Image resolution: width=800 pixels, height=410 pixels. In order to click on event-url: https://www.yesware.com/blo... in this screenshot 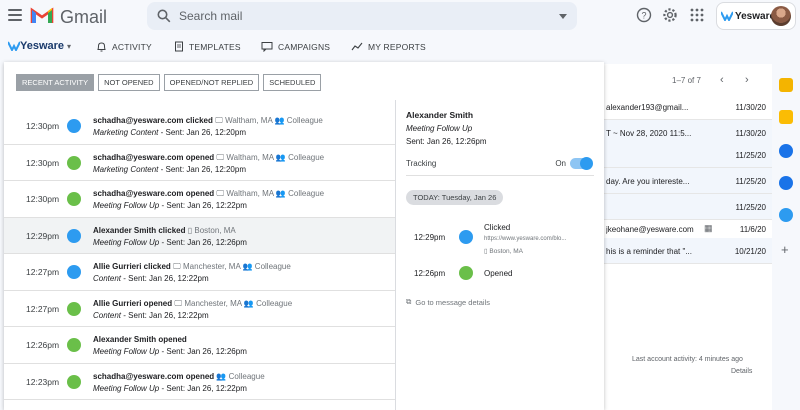, I will do `click(525, 239)`.